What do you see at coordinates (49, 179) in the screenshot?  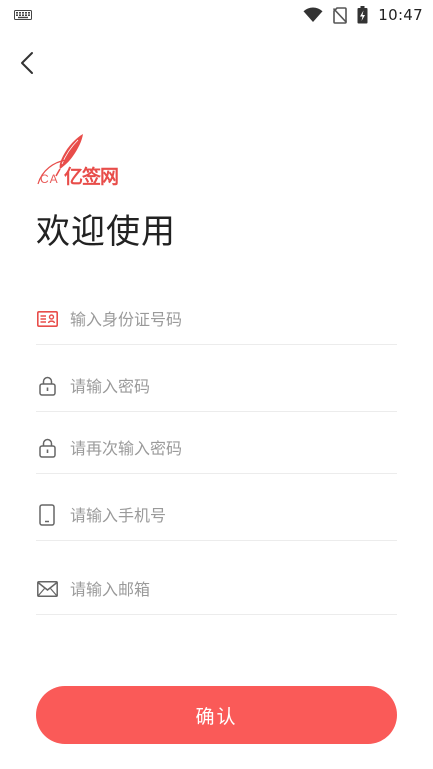 I see `logo-ca-text: CA` at bounding box center [49, 179].